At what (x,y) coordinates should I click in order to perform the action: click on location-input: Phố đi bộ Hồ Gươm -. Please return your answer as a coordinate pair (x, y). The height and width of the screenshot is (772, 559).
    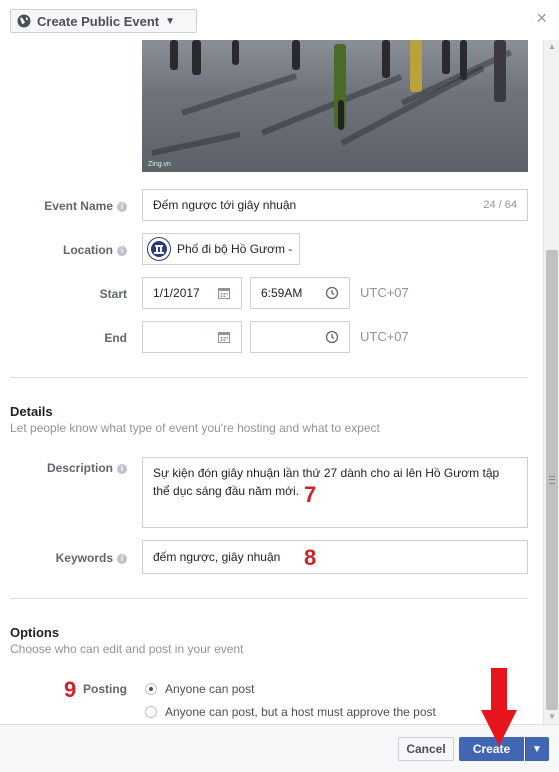
    Looking at the image, I should click on (221, 249).